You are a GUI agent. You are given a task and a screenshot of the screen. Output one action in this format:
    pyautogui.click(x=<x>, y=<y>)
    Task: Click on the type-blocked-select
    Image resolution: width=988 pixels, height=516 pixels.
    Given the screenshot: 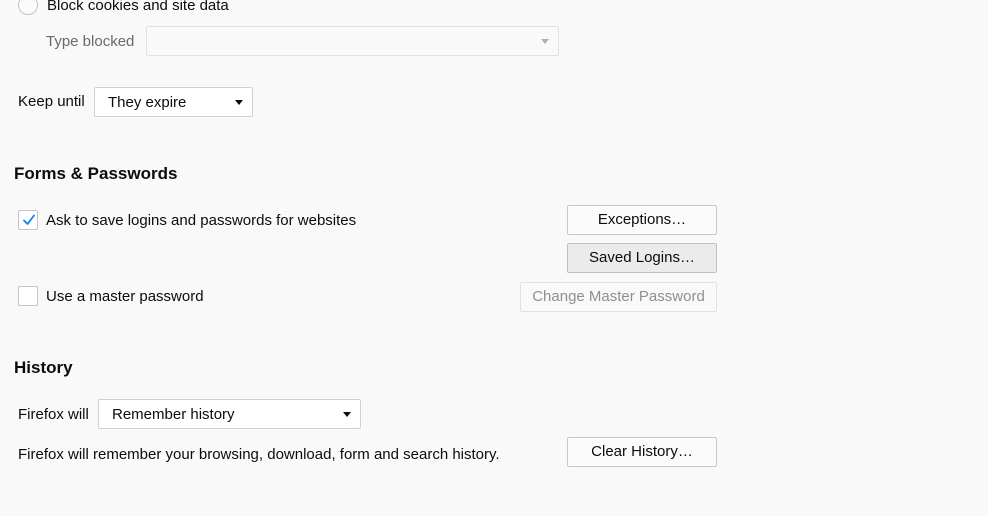 What is the action you would take?
    pyautogui.click(x=352, y=41)
    